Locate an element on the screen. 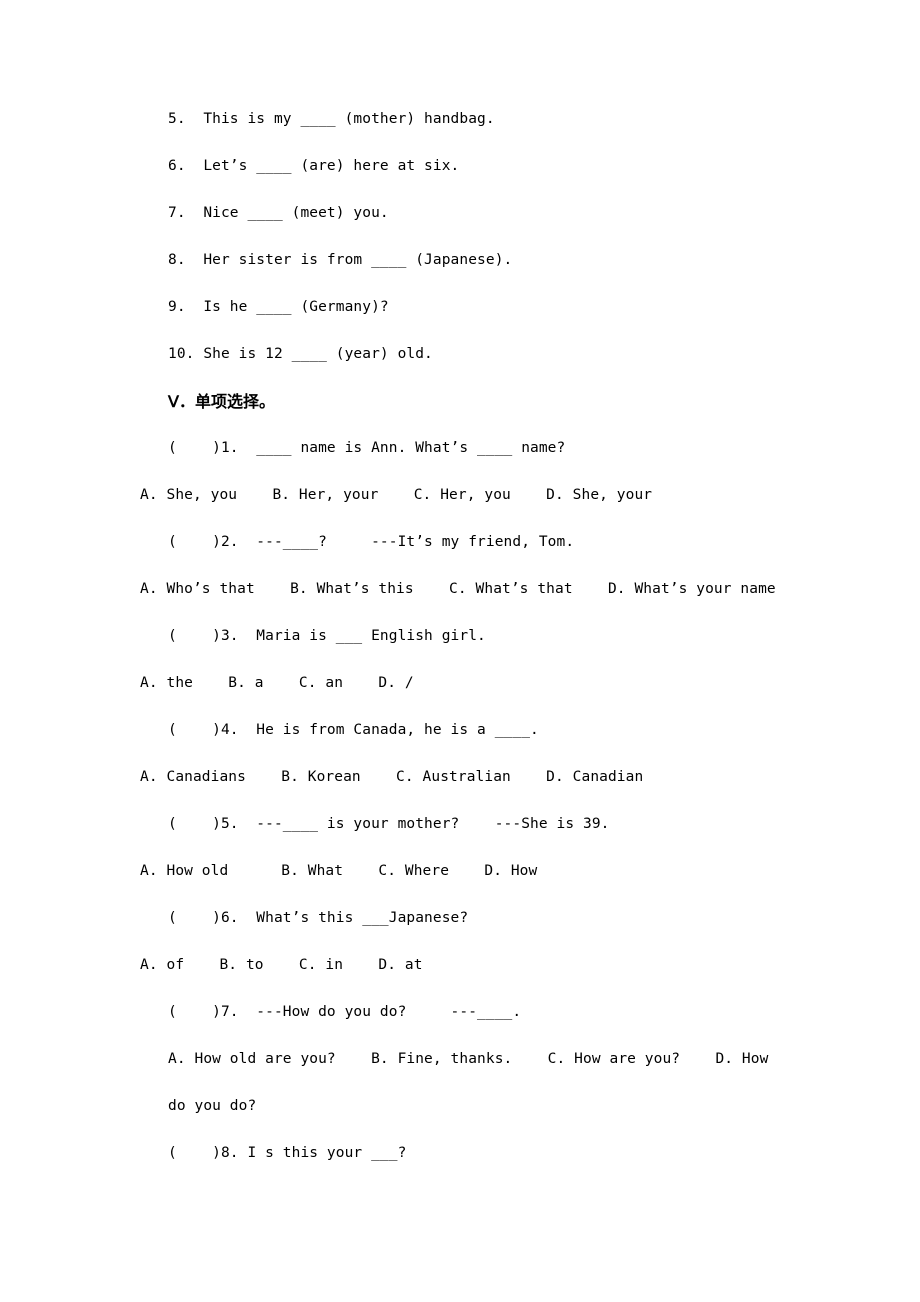  mc-question-2: ( )2. ---____? ---It’s my friend, Tom. is located at coordinates (371, 542).